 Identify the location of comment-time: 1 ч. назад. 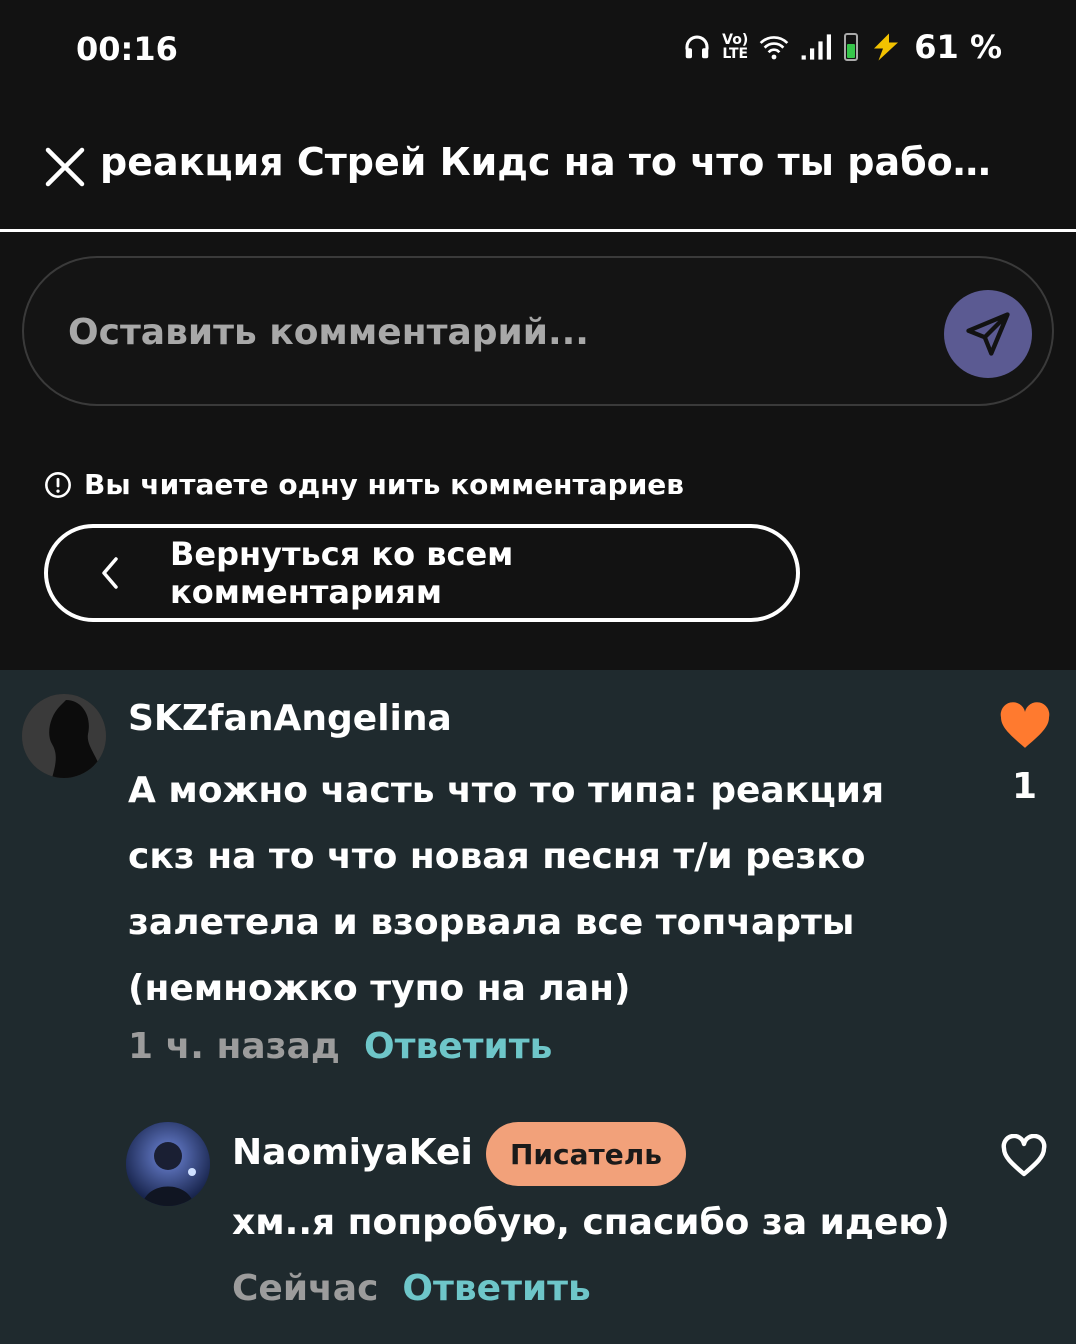
(234, 1046).